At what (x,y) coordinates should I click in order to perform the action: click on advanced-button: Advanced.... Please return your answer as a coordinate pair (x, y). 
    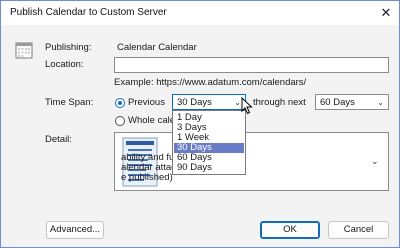
    Looking at the image, I should click on (75, 230).